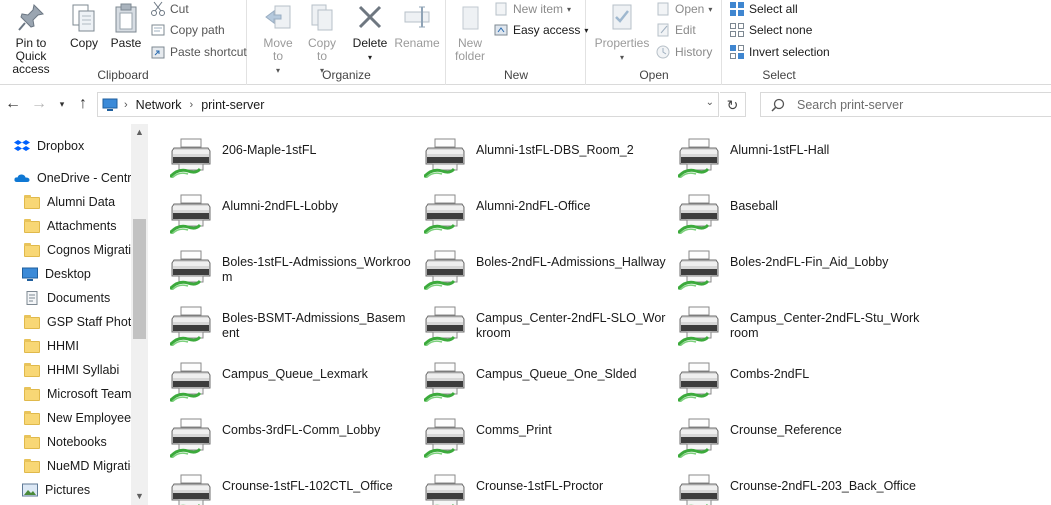  I want to click on paste-button: Paste, so click(126, 25).